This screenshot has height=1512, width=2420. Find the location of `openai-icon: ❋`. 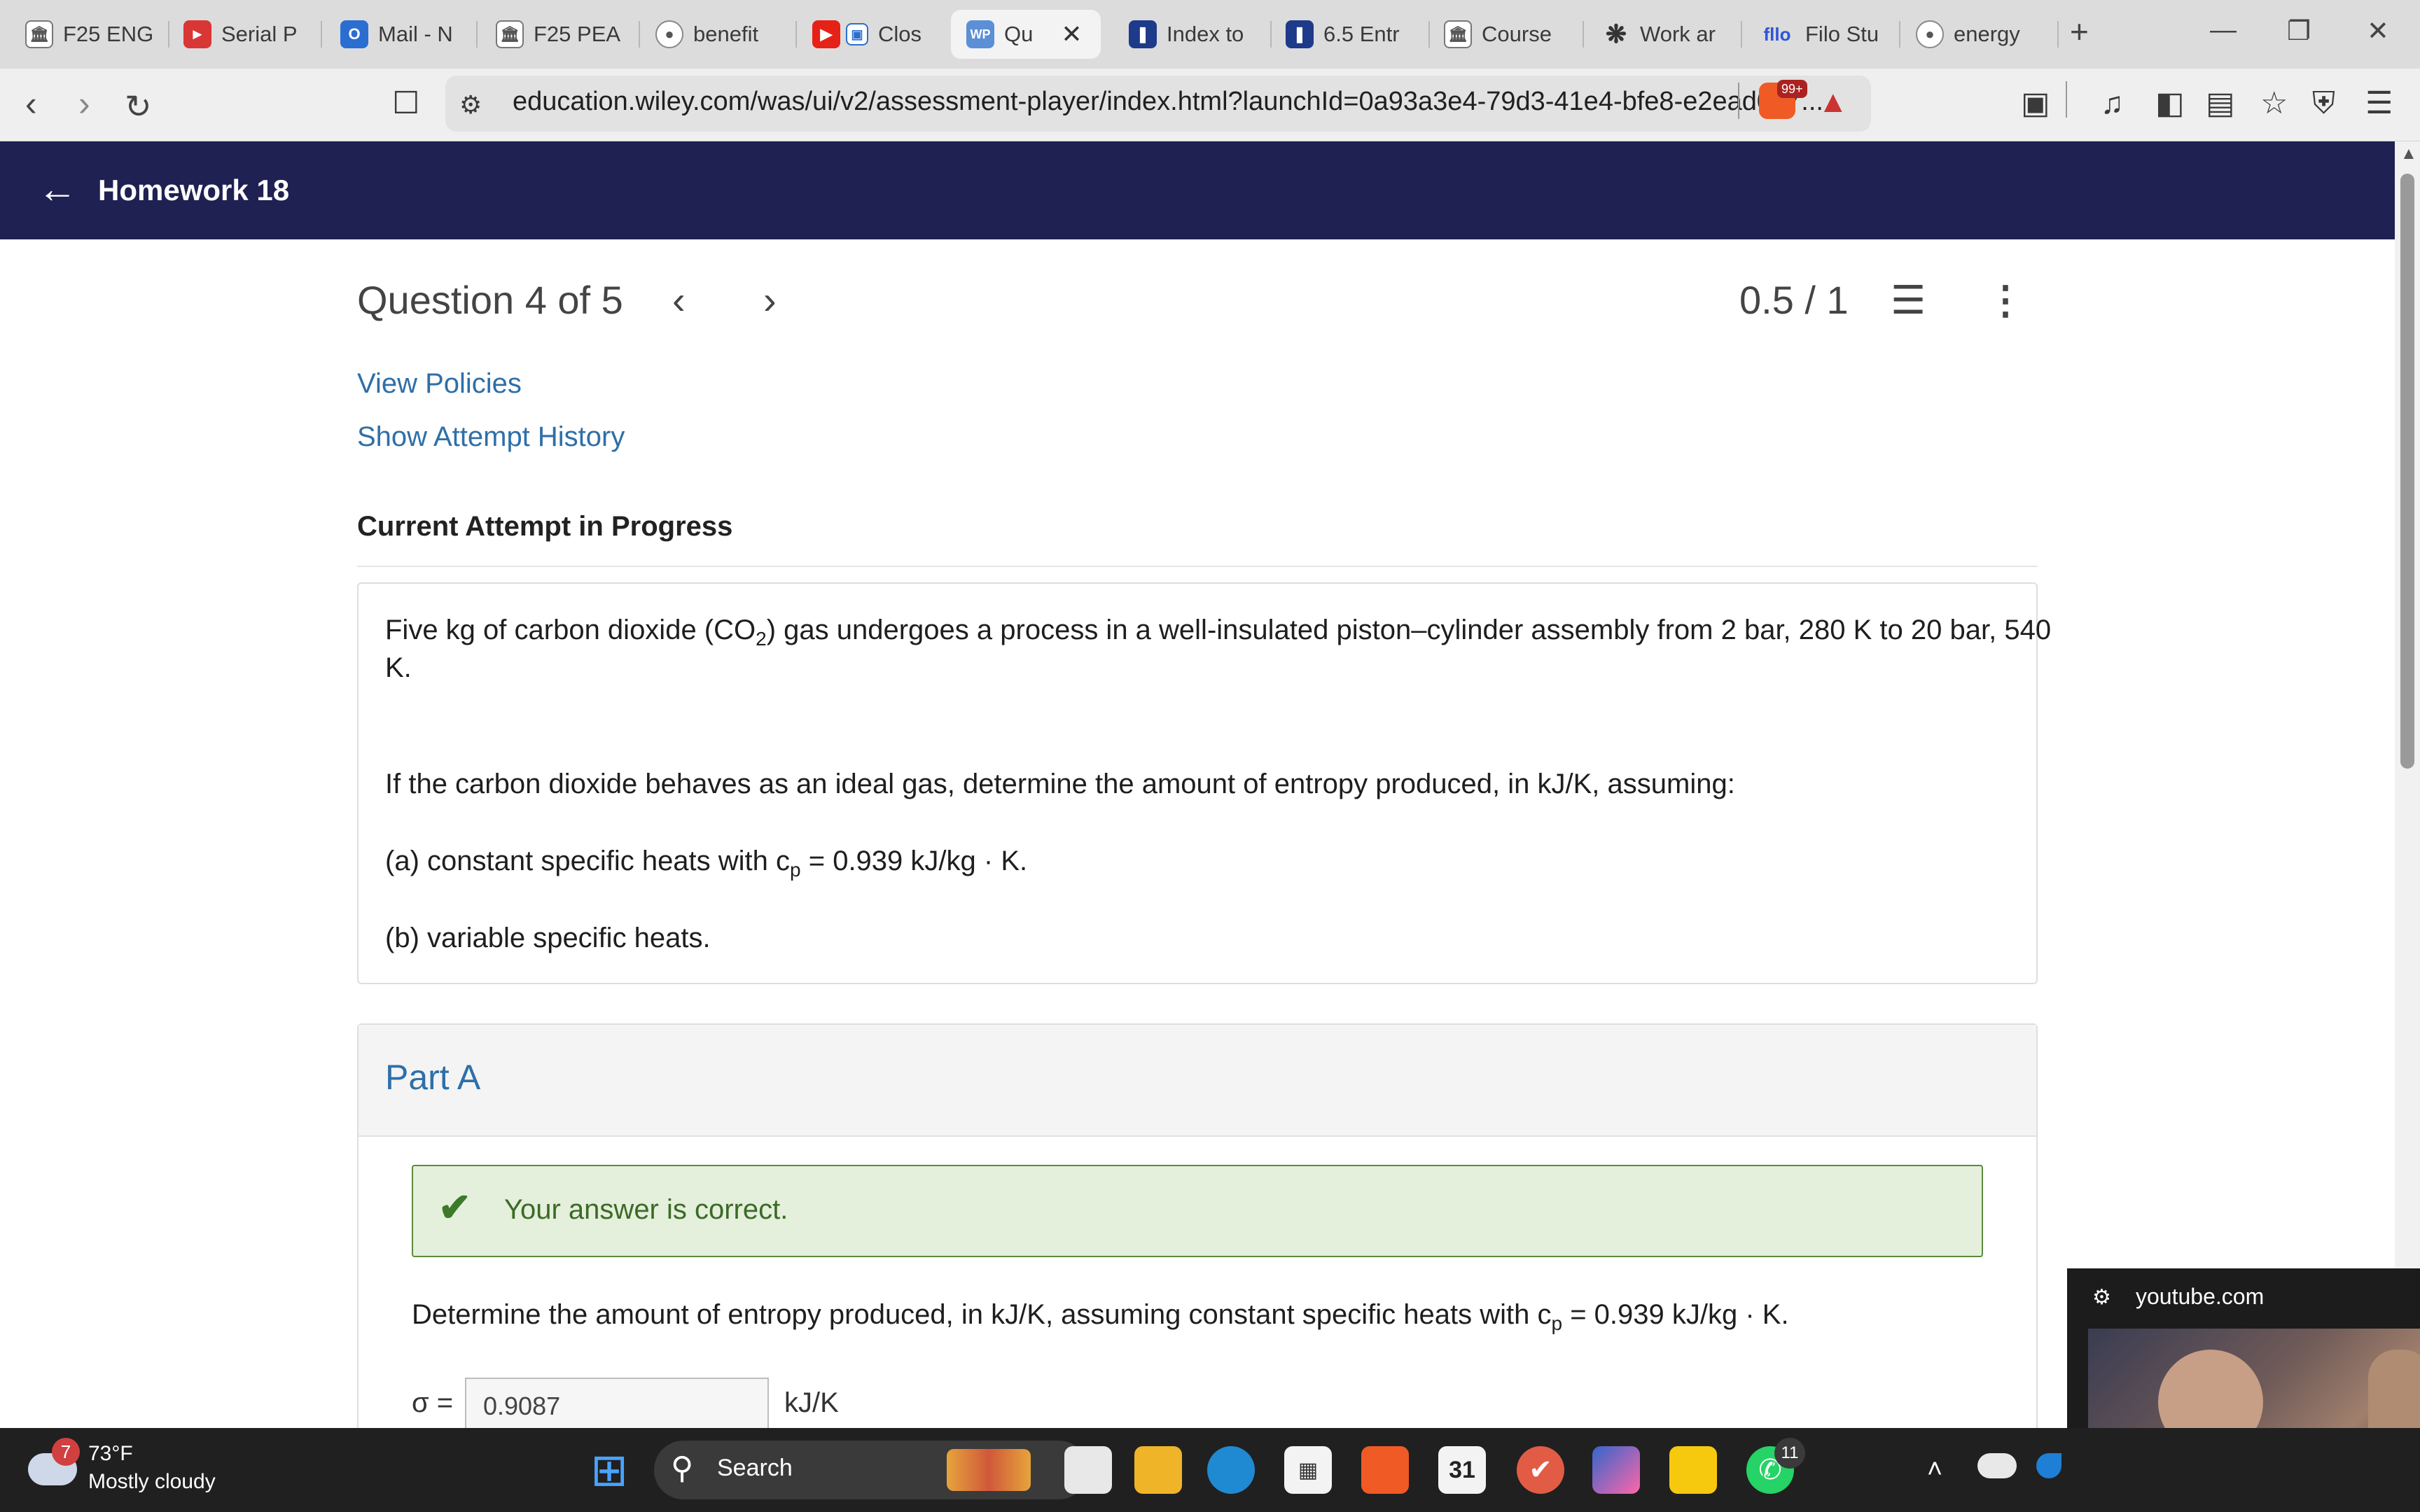

openai-icon: ❋ is located at coordinates (1616, 34).